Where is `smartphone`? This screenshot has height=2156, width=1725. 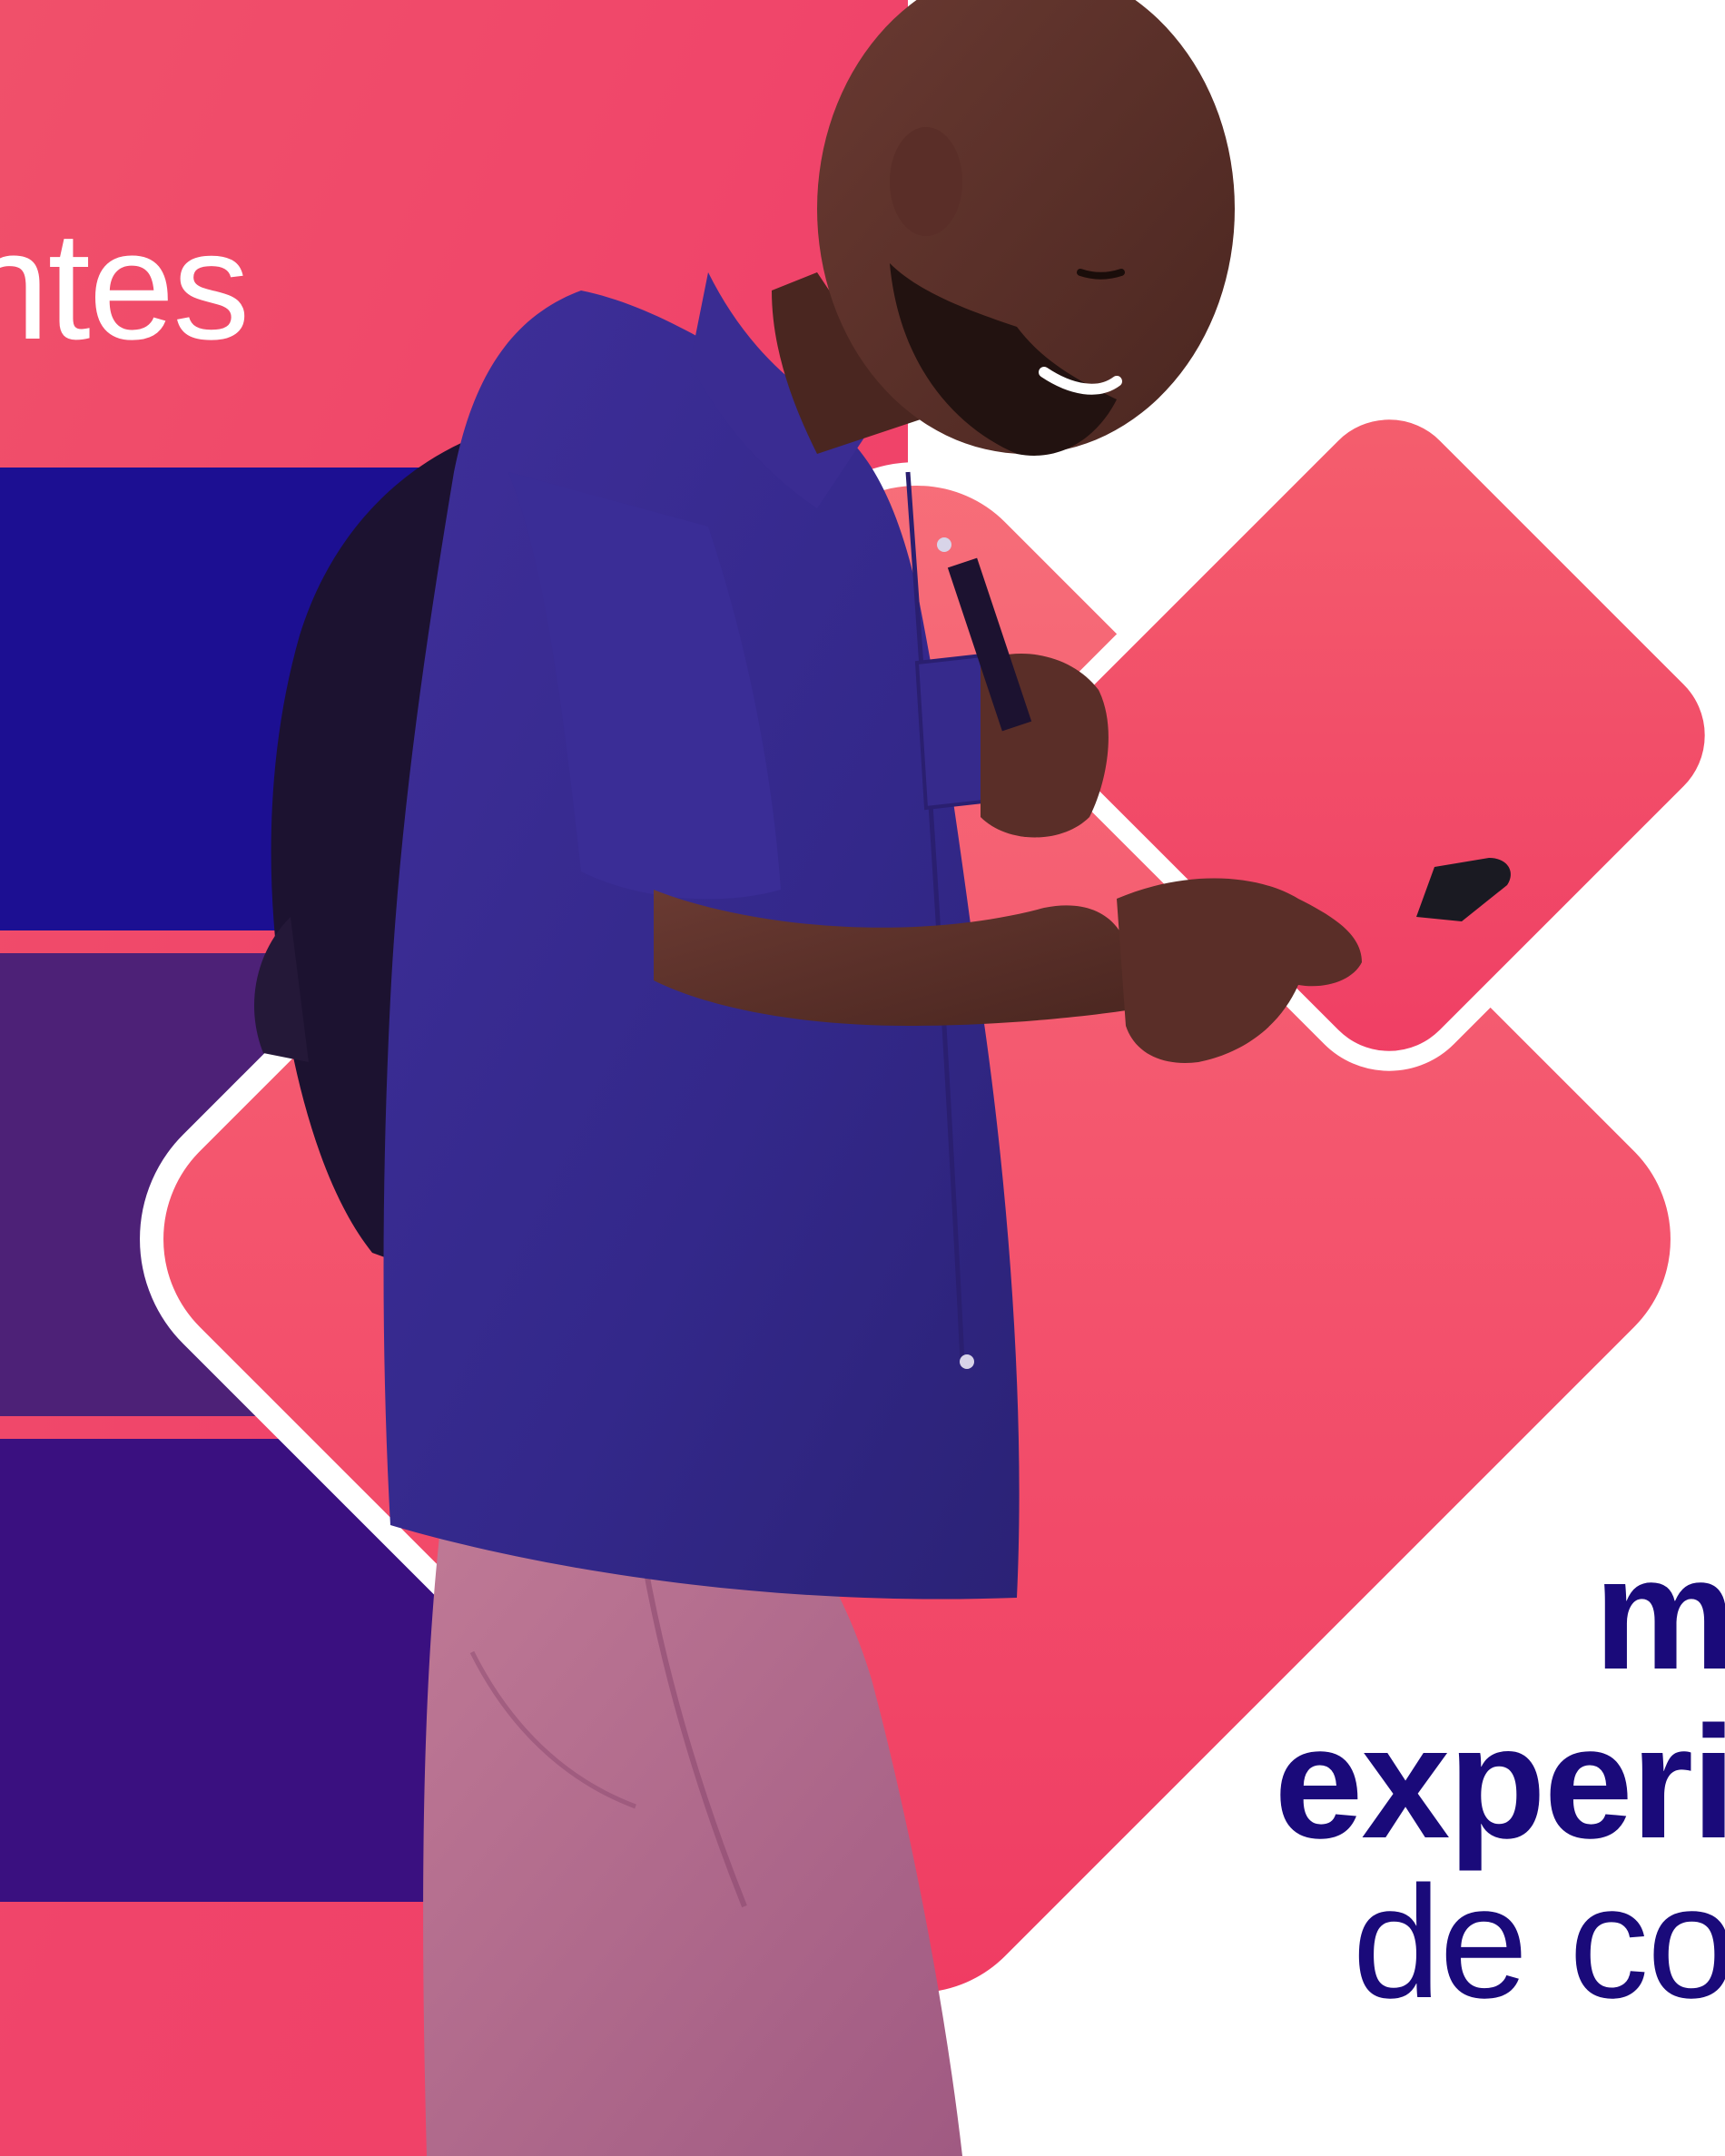 smartphone is located at coordinates (1464, 889).